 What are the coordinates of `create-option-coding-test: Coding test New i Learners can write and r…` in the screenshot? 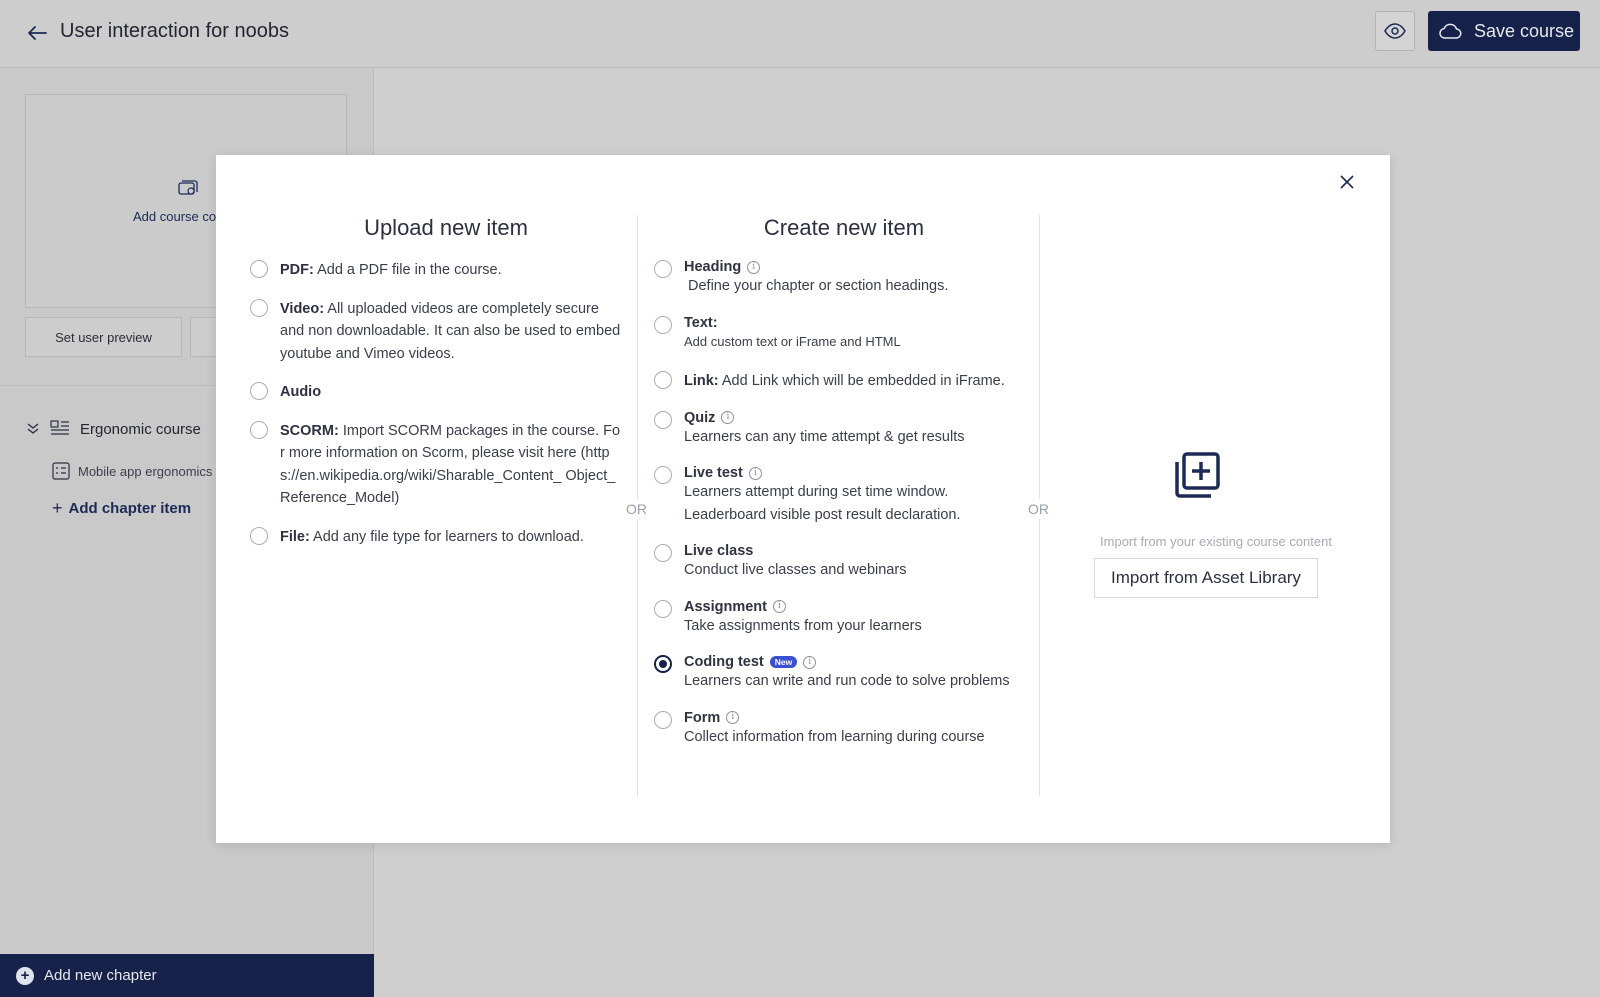 It's located at (844, 673).